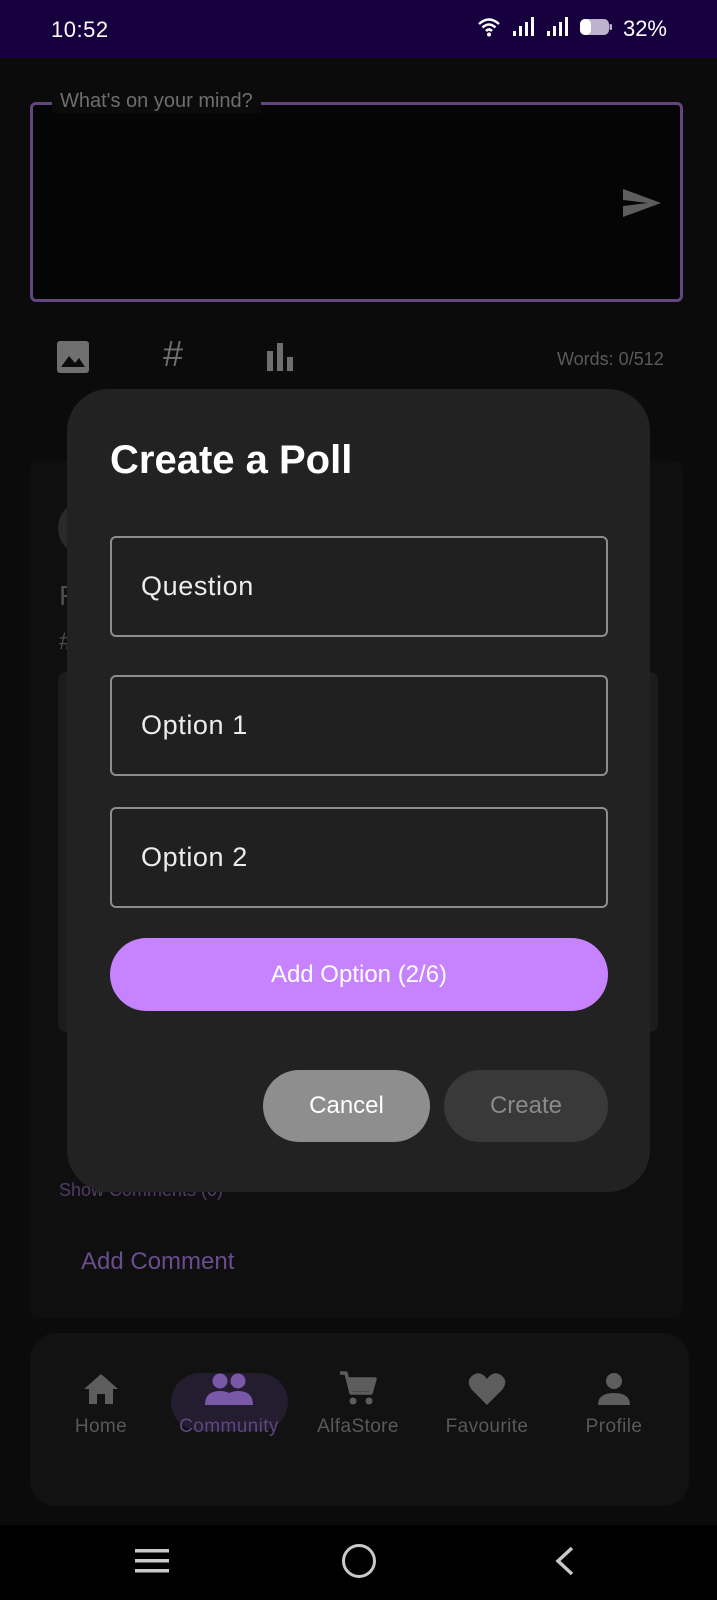  Describe the element at coordinates (359, 586) in the screenshot. I see `question-input: Question` at that location.